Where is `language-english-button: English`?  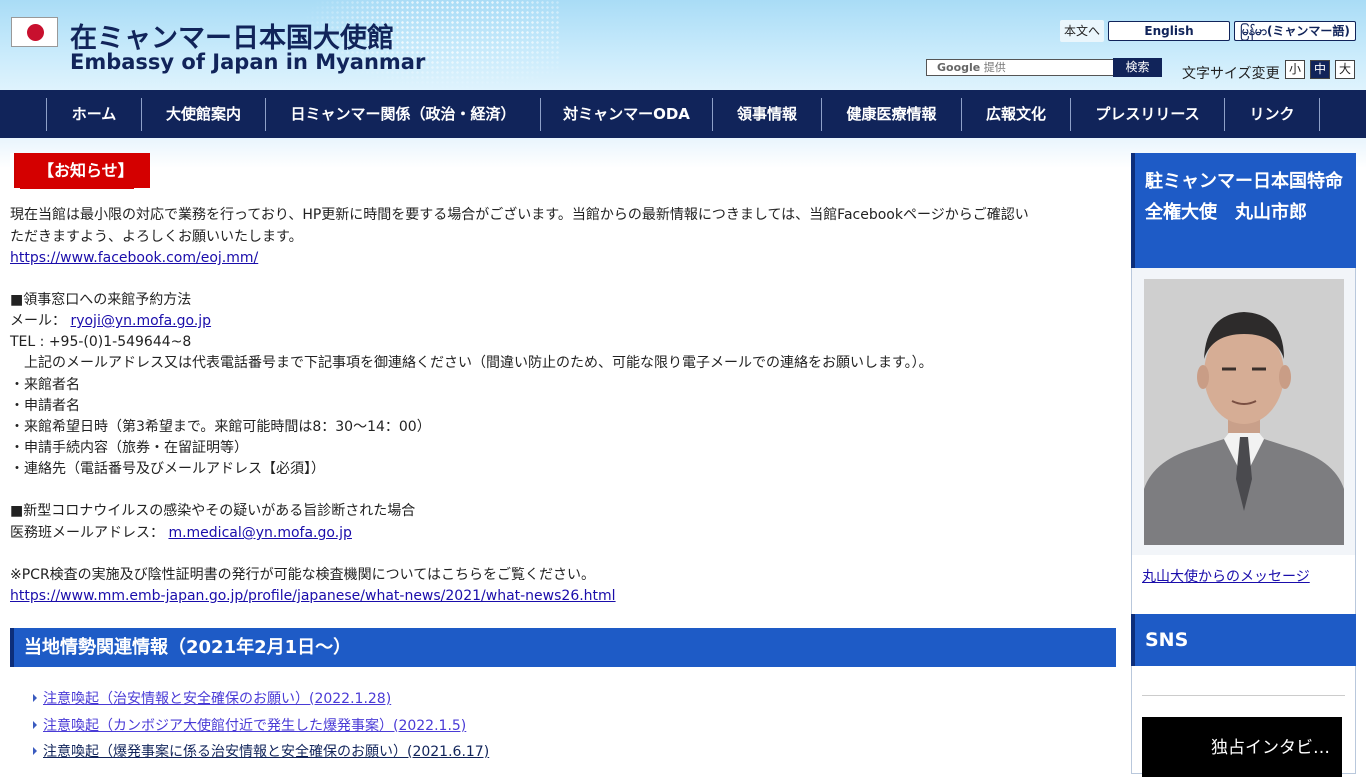
language-english-button: English is located at coordinates (1169, 31).